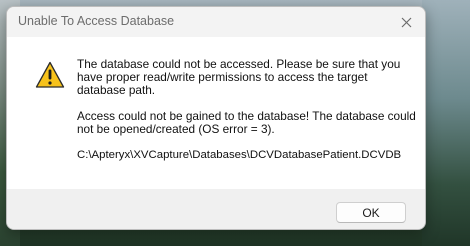 This screenshot has height=246, width=470. I want to click on dialog-footer: OK, so click(216, 209).